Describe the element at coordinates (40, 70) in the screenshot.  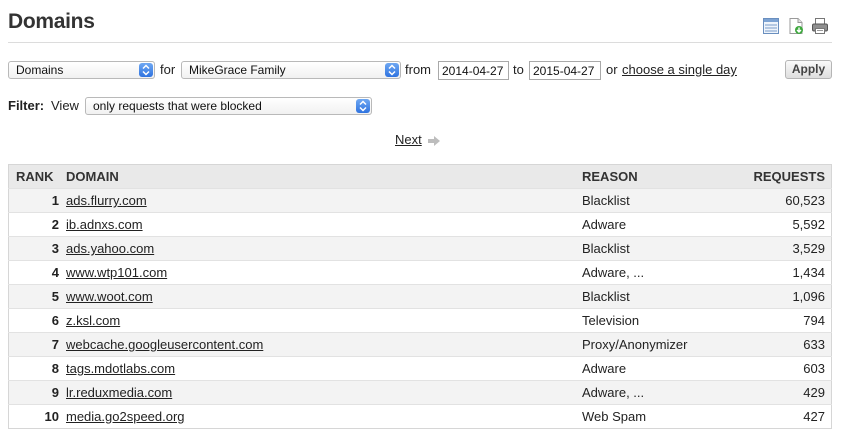
I see `report-type-value: Domains` at that location.